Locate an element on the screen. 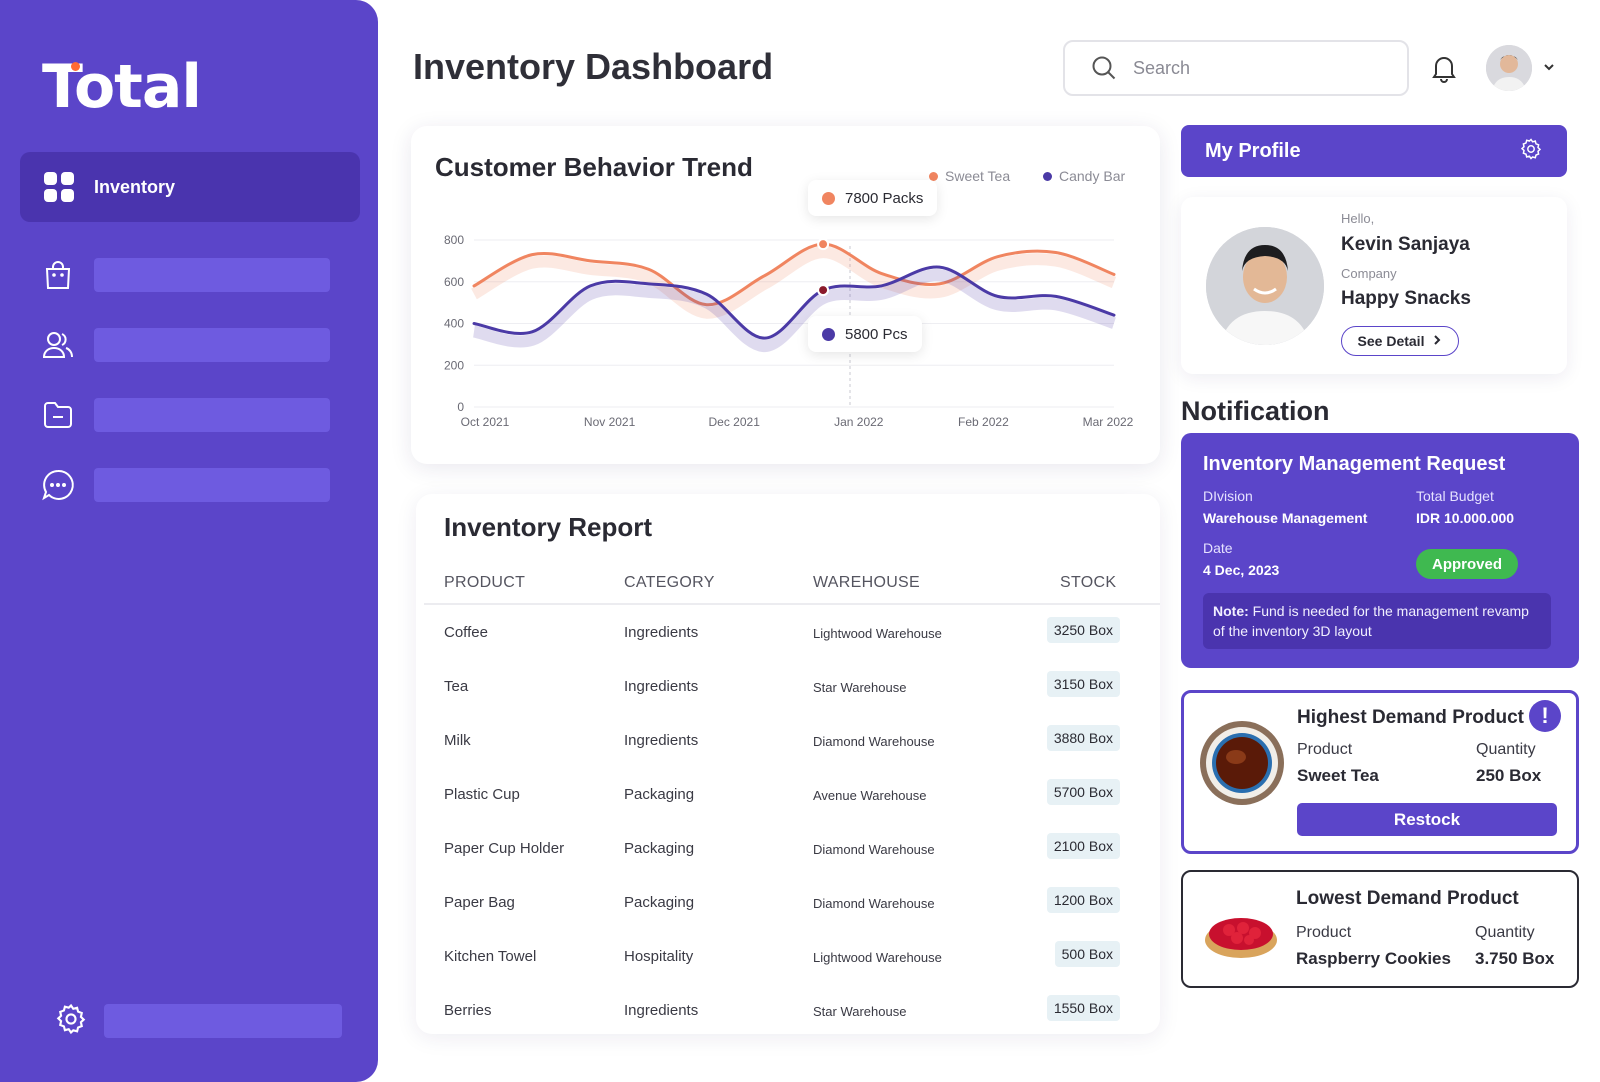 The height and width of the screenshot is (1082, 1600). table-row: Tea Ingredients Star Warehouse 3150 Box is located at coordinates (788, 687).